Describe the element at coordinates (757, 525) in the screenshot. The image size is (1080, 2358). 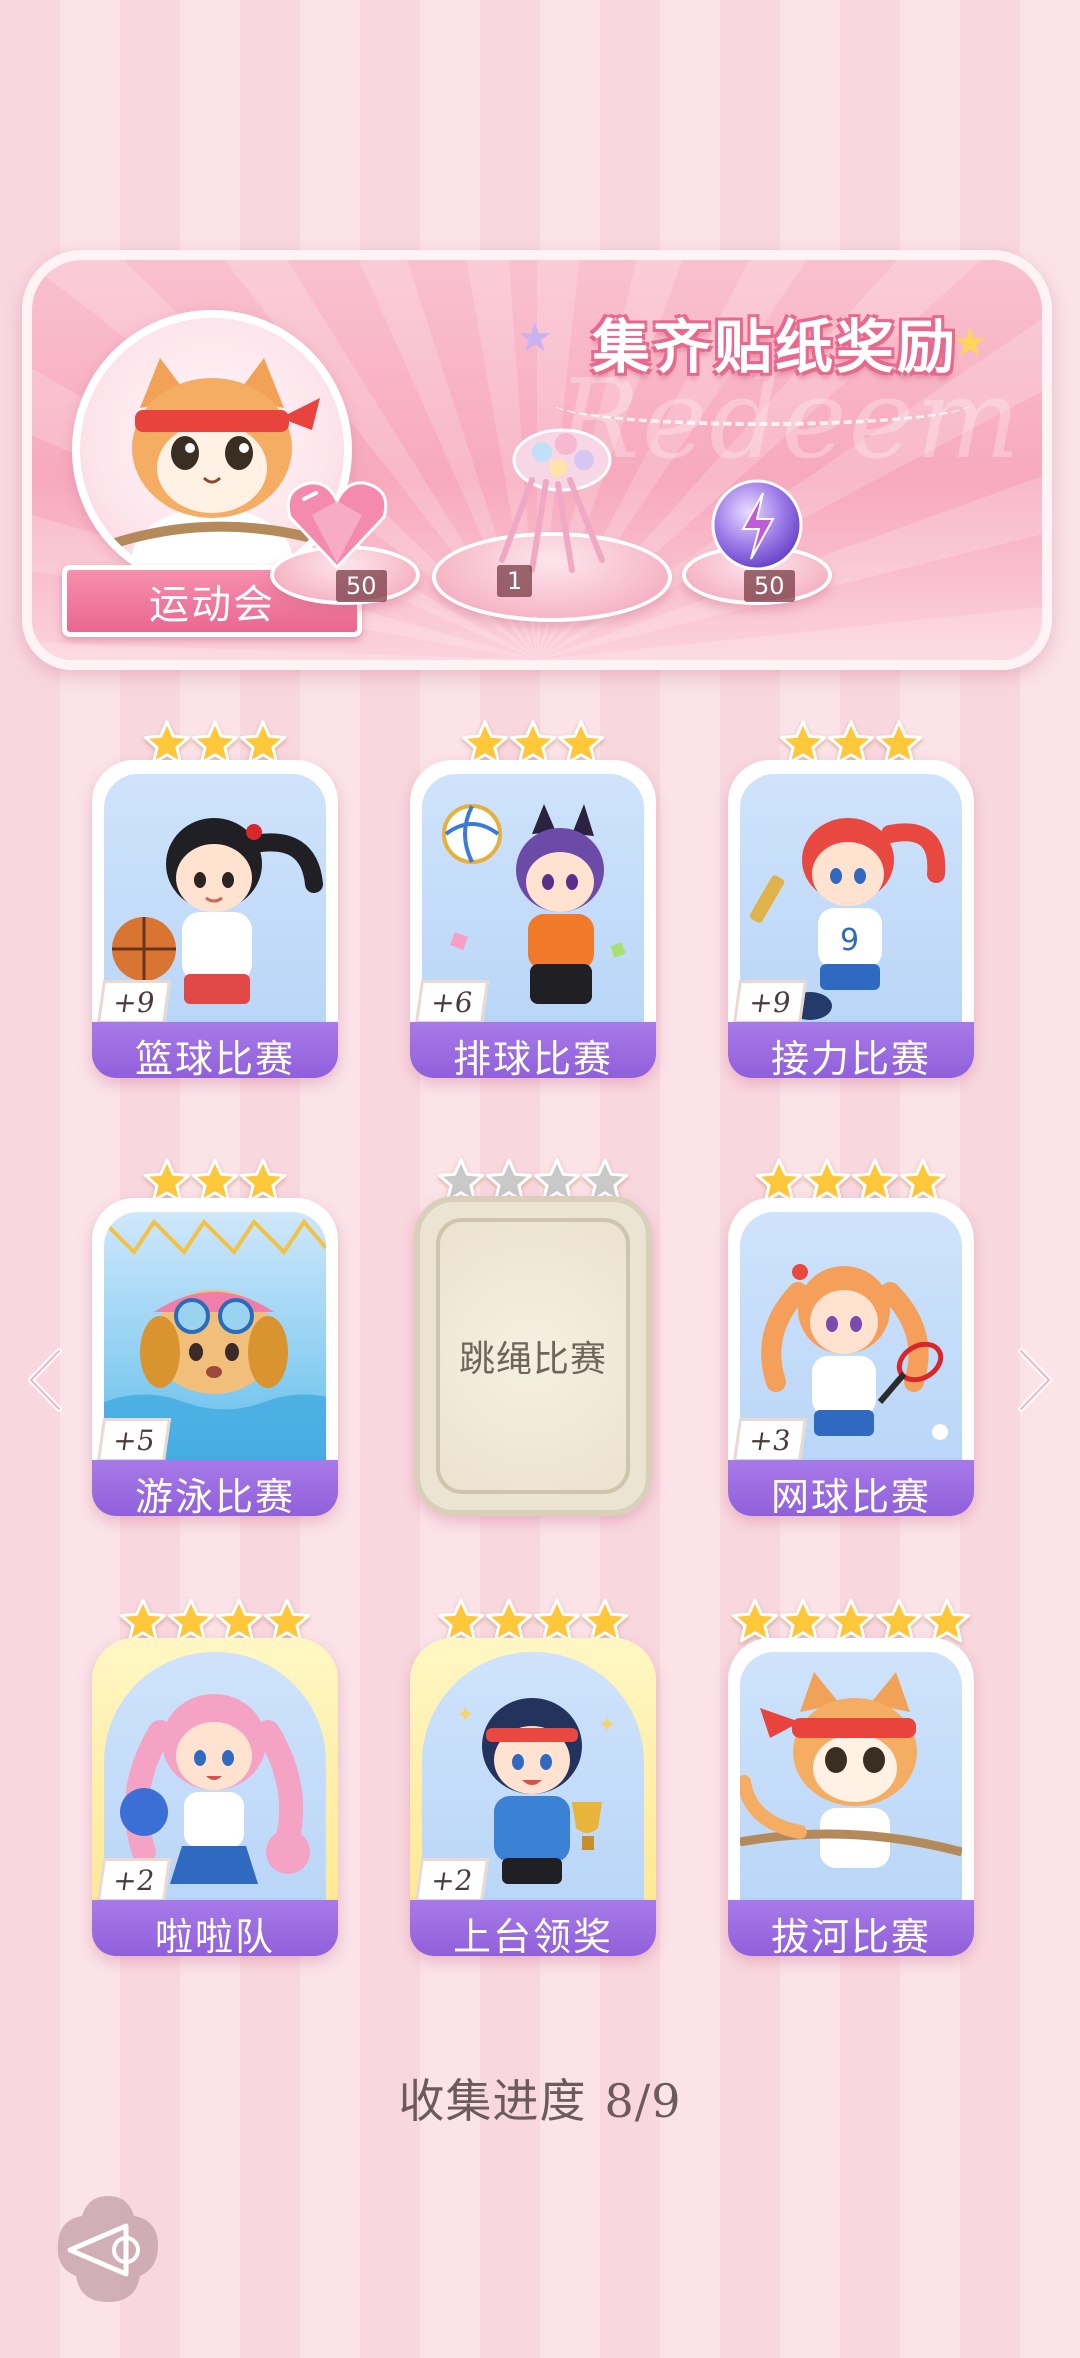
I see `energy-orb-icon` at that location.